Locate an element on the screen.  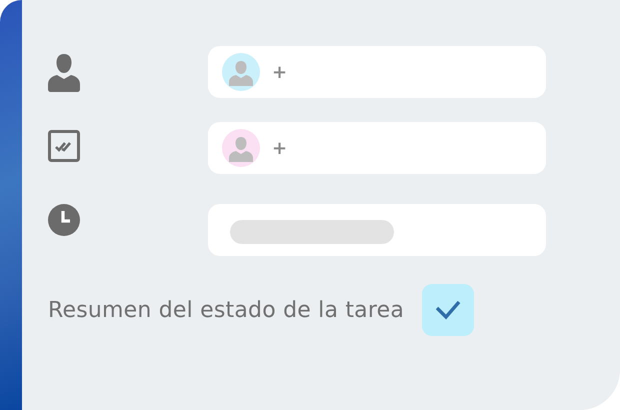
summary-checkbox is located at coordinates (448, 310).